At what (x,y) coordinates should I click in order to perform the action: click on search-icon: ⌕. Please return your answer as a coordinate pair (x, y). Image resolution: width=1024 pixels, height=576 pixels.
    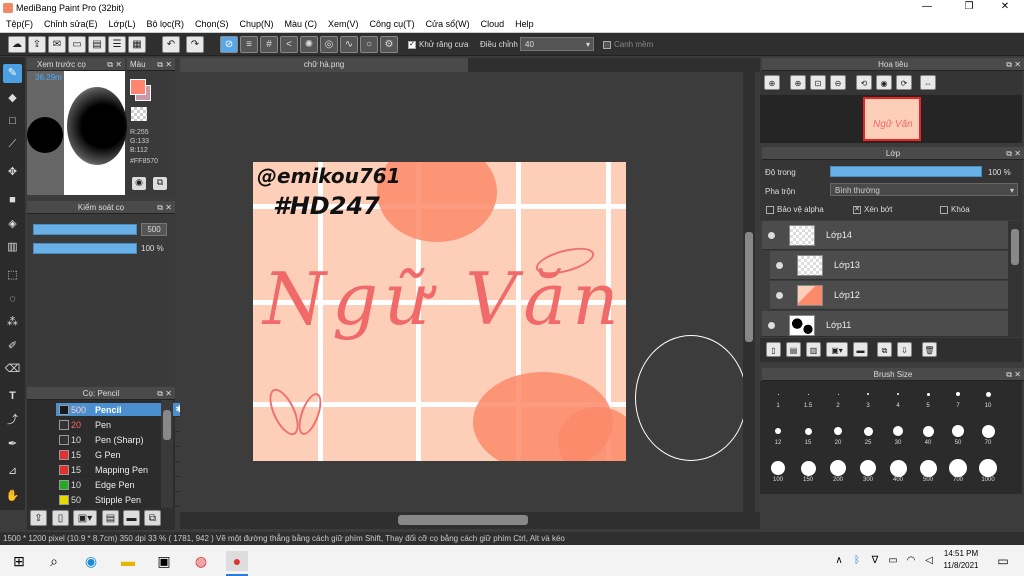
    Looking at the image, I should click on (54, 561).